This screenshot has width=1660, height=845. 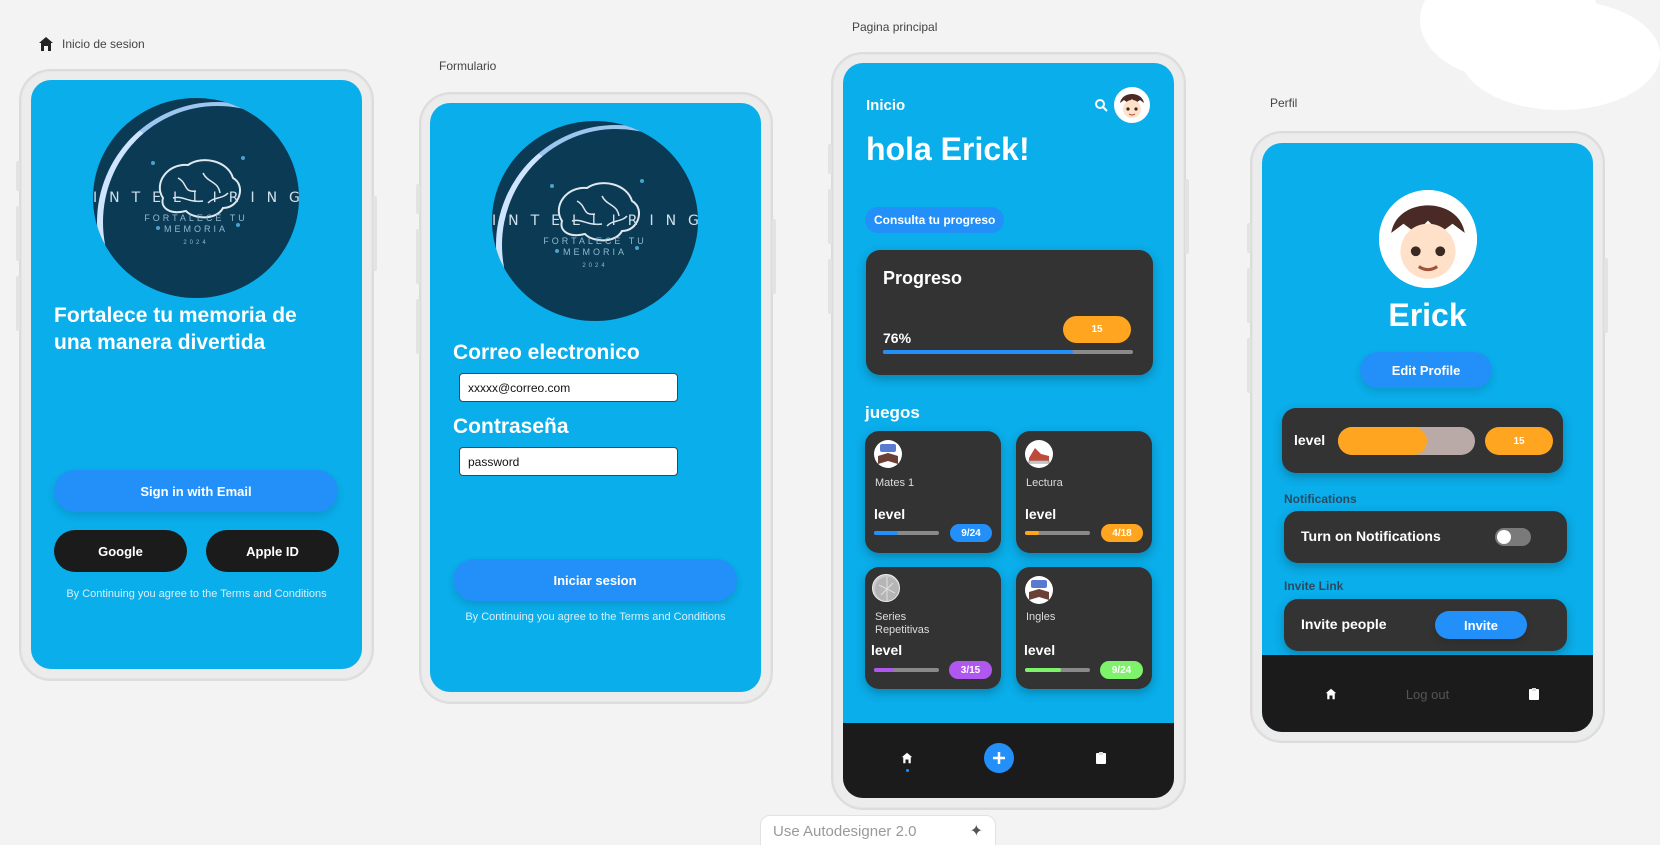 What do you see at coordinates (886, 588) in the screenshot?
I see `pattern-icon` at bounding box center [886, 588].